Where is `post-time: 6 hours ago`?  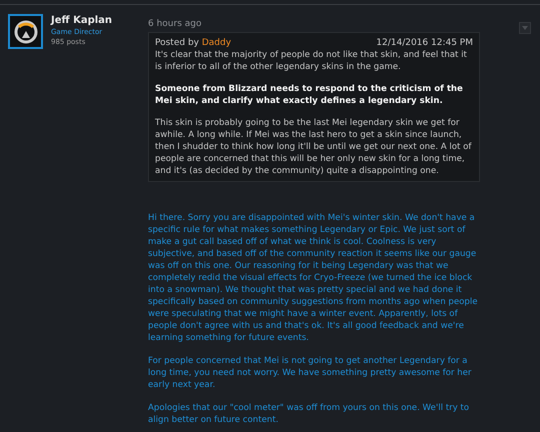 post-time: 6 hours ago is located at coordinates (175, 24).